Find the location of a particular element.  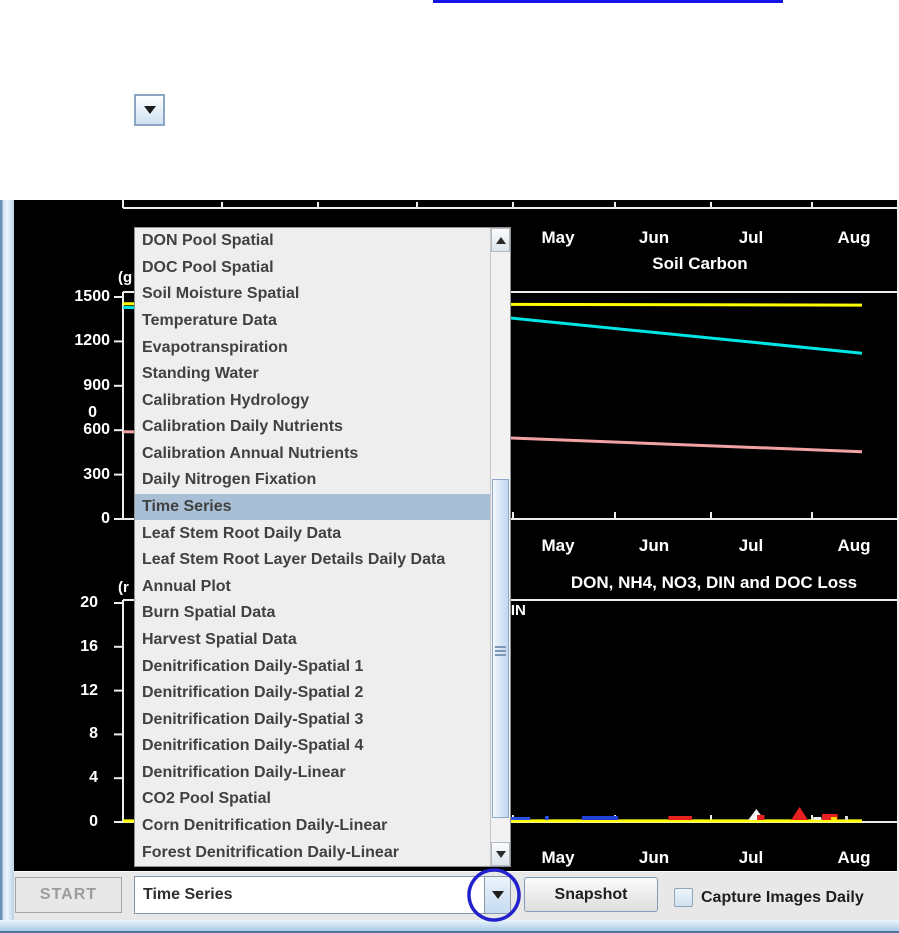

popup-item: Forest Denitrification Daily-Linear is located at coordinates (312, 852).